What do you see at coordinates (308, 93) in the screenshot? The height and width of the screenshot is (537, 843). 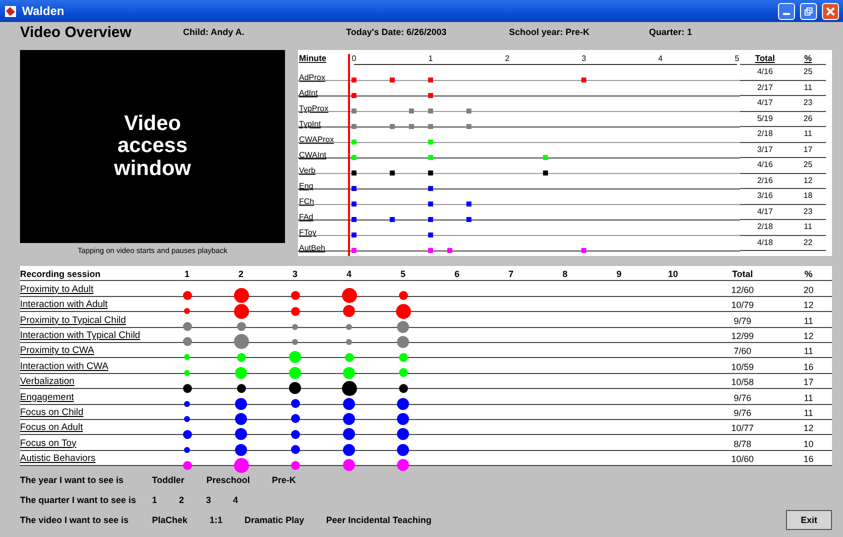 I see `row-label: AdInt` at bounding box center [308, 93].